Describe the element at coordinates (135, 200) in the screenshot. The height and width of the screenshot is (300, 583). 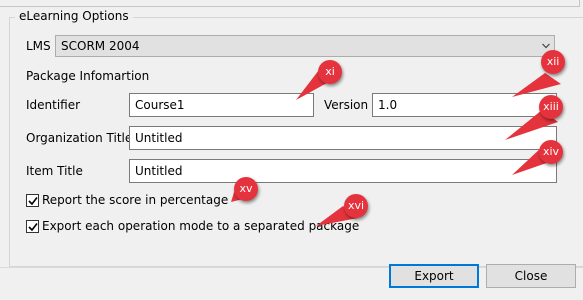
I see `report-score-label: Report the score in percentage` at that location.